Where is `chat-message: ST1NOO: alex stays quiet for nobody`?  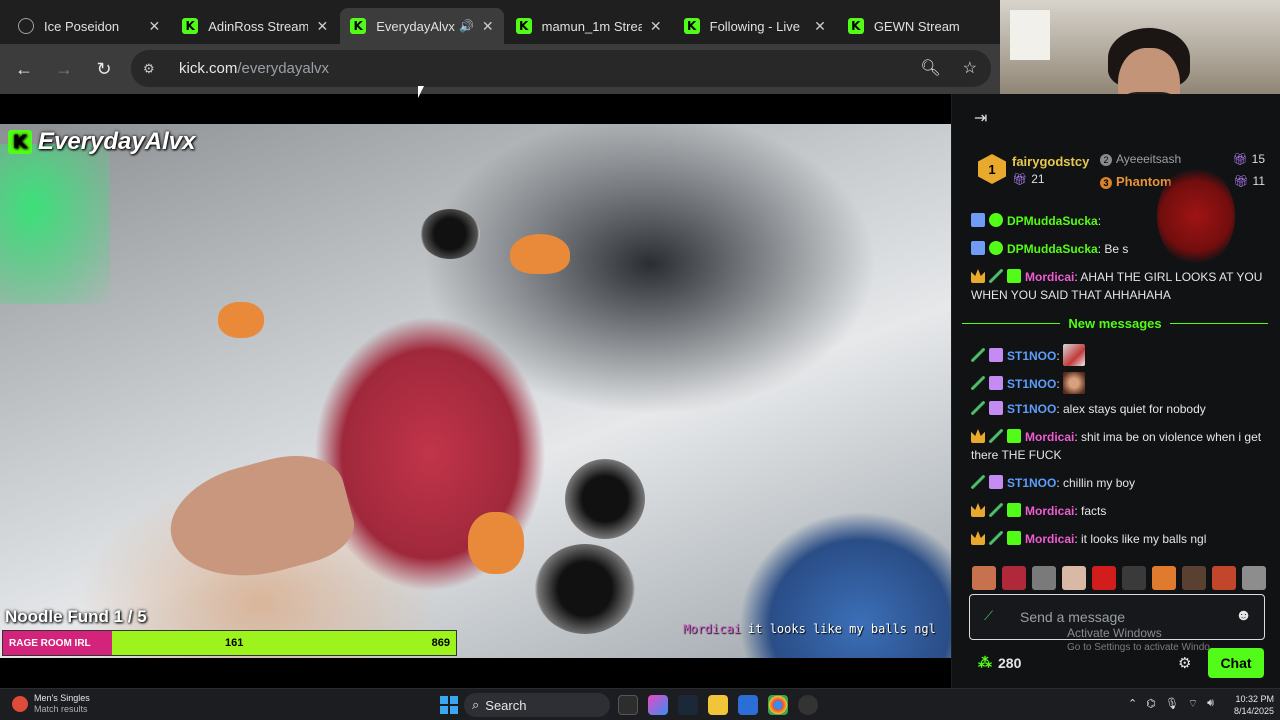
chat-message: ST1NOO: alex stays quiet for nobody is located at coordinates (1121, 409).